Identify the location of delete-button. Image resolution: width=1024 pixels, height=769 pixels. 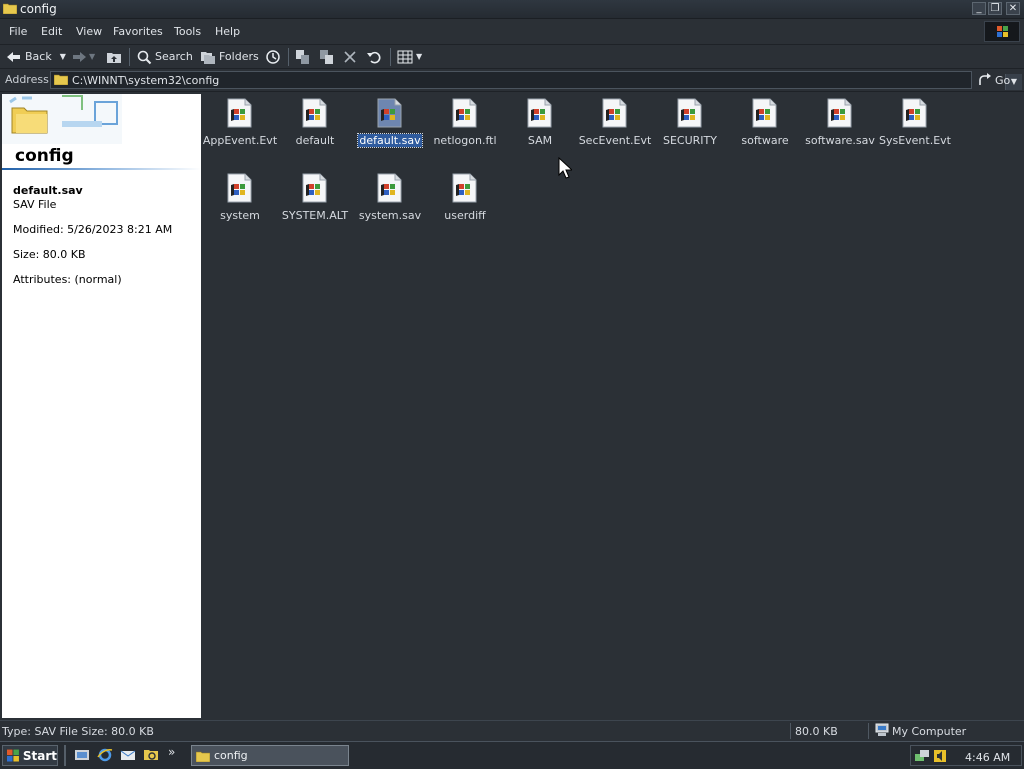
(350, 56).